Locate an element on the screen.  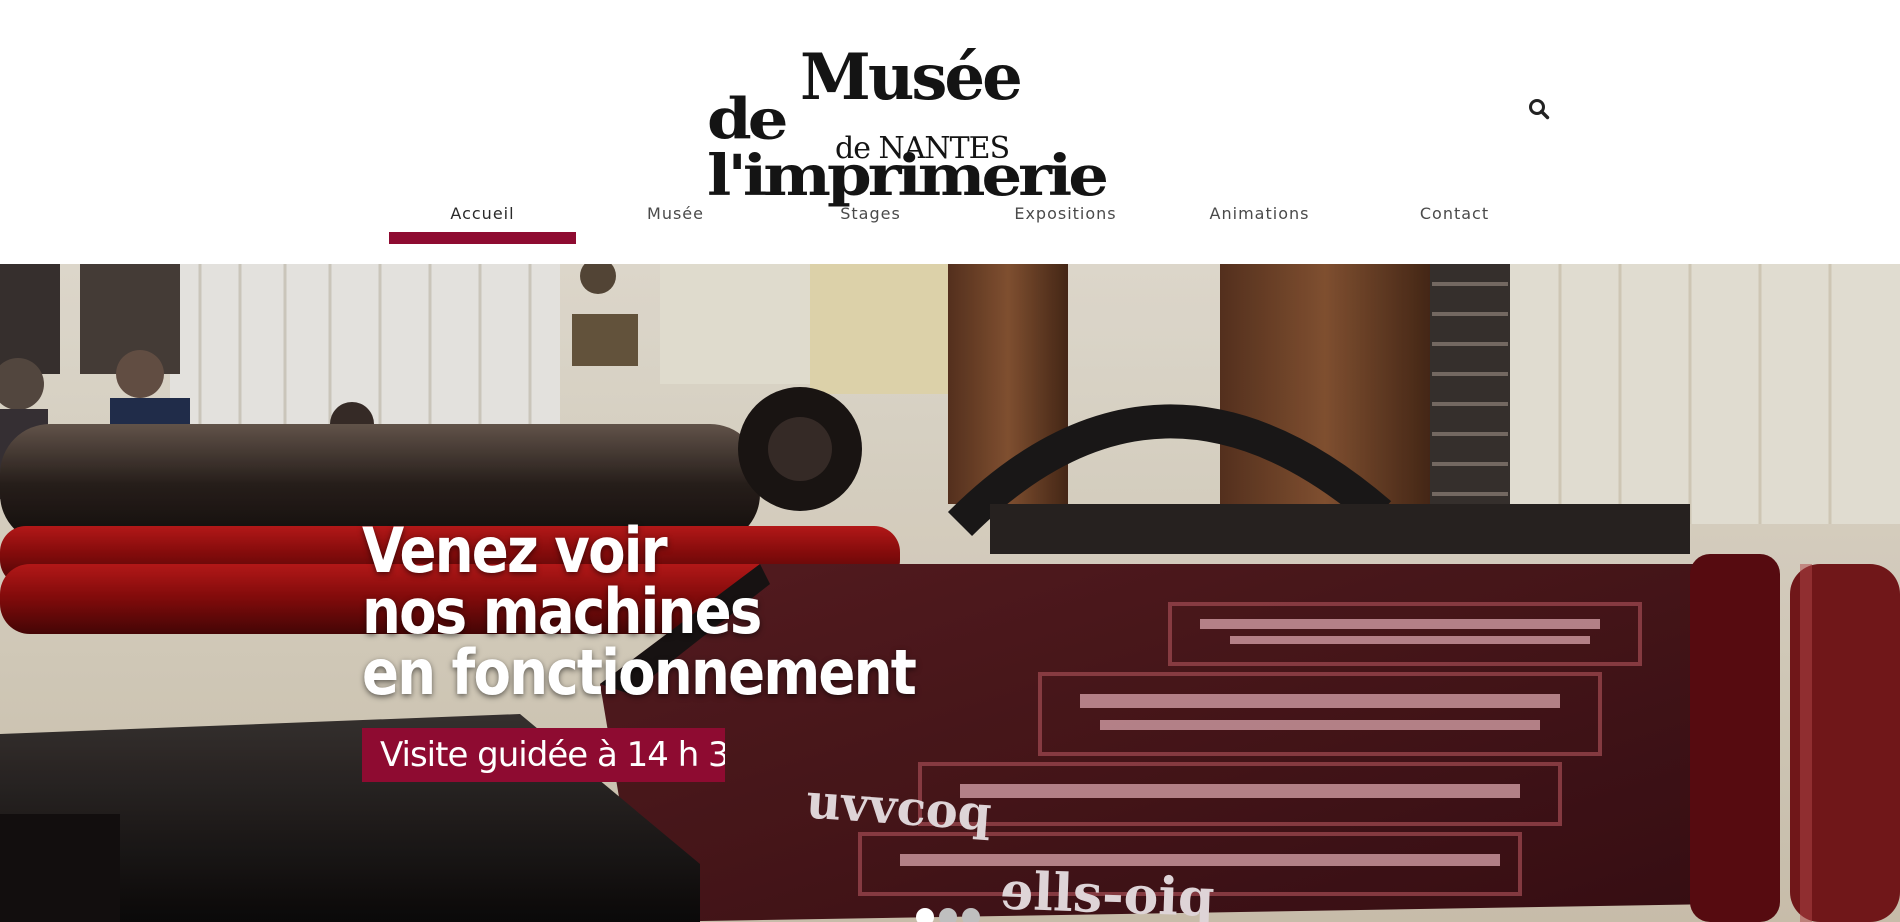
nav-item-expositions: Expositions is located at coordinates (1065, 221).